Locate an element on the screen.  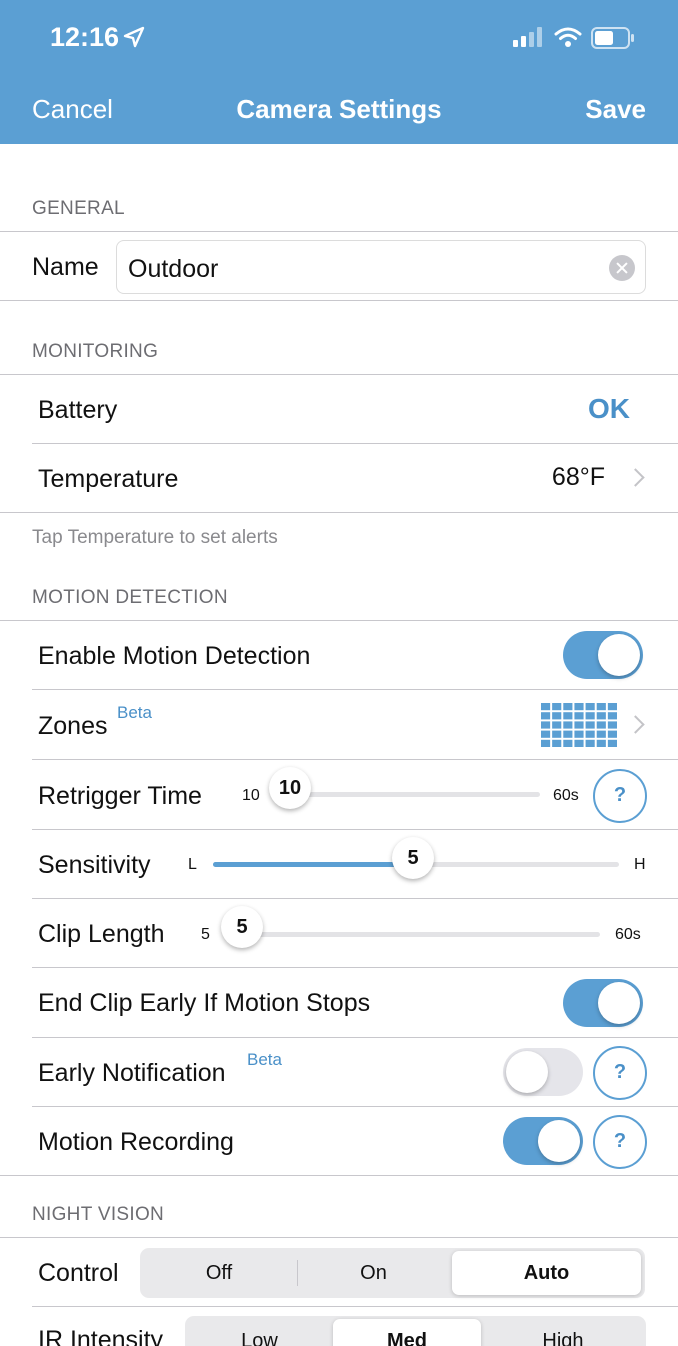
retrigger-time-label: Retrigger Time is located at coordinates (120, 796).